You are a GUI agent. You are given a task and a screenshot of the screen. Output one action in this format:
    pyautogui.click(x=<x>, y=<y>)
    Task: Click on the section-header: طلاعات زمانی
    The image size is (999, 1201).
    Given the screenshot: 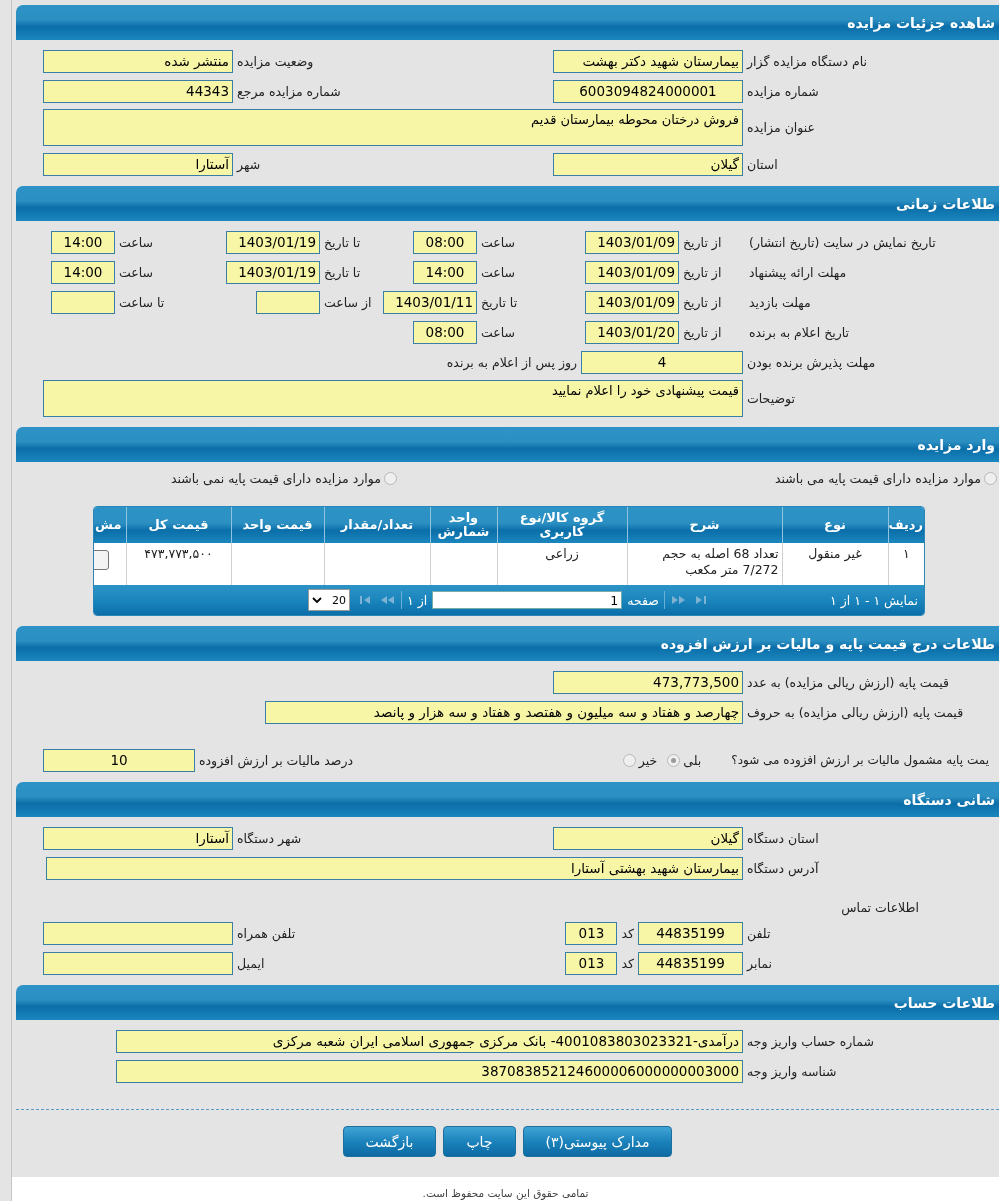 What is the action you would take?
    pyautogui.click(x=507, y=203)
    